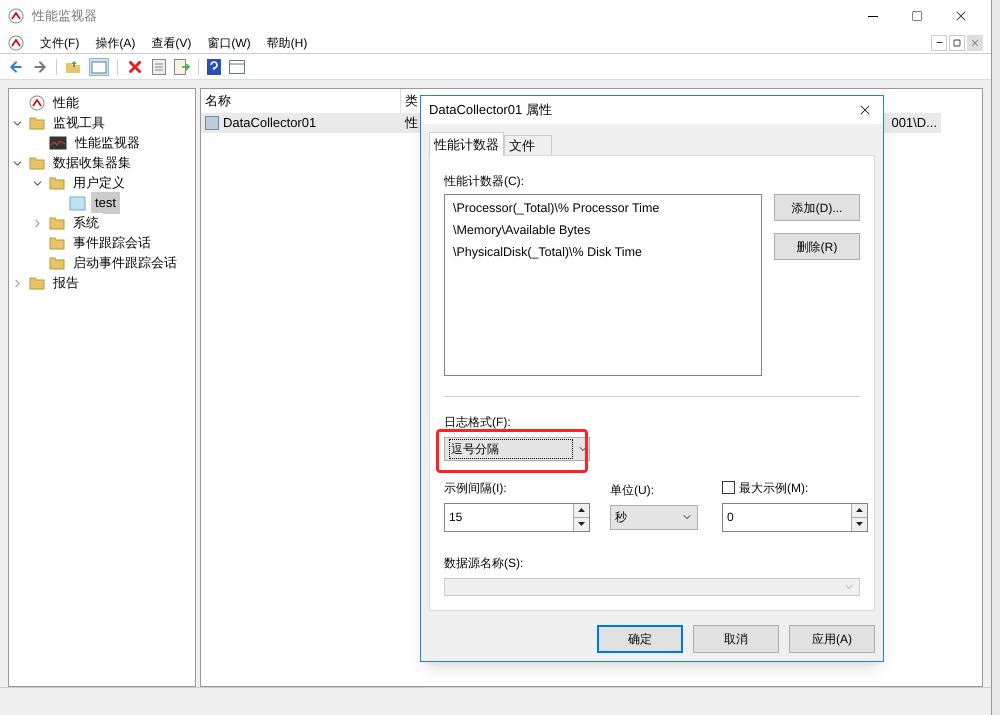 Image resolution: width=1000 pixels, height=715 pixels. I want to click on menu-item: 帮助(H), so click(287, 43).